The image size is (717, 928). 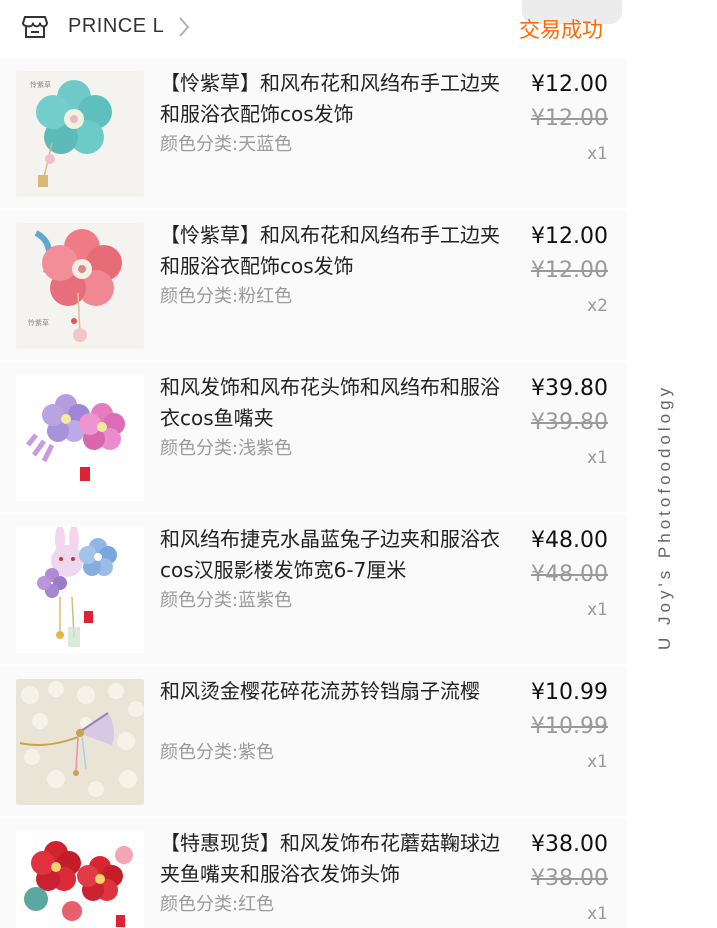 I want to click on order-header: PRINCE L 交易成功, so click(x=313, y=29).